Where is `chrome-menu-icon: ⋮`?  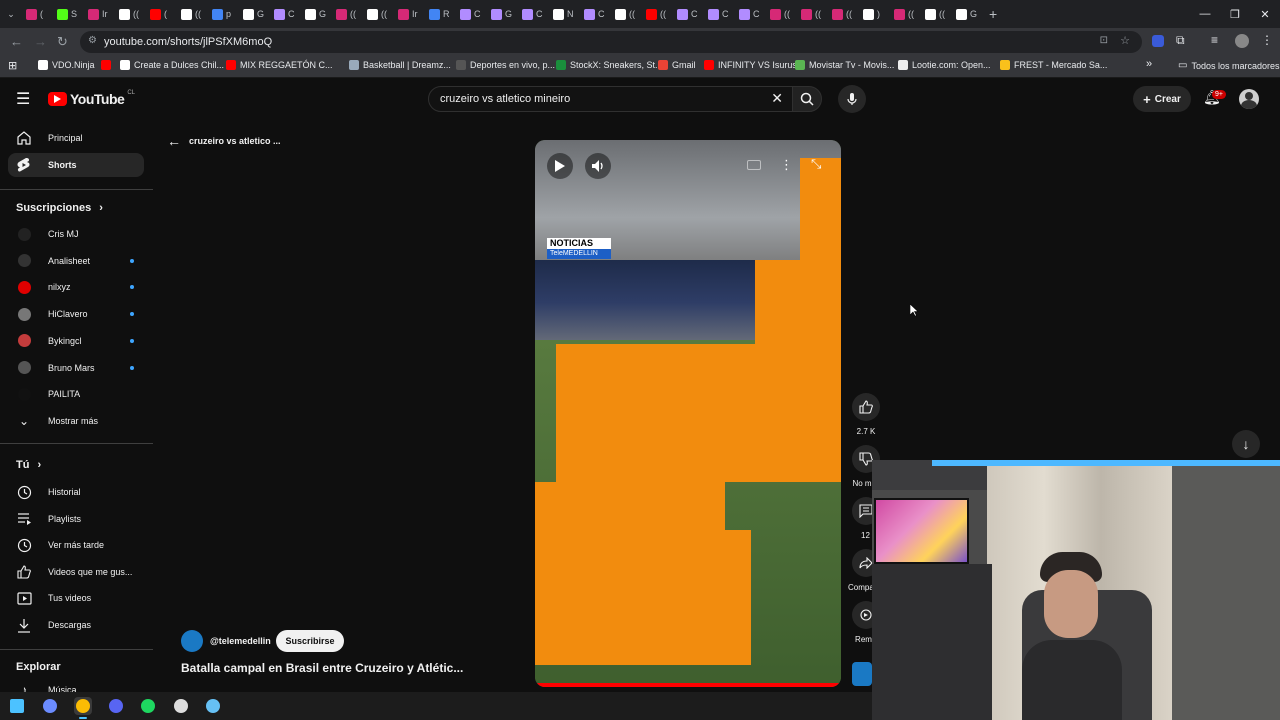
chrome-menu-icon: ⋮ is located at coordinates (1267, 40).